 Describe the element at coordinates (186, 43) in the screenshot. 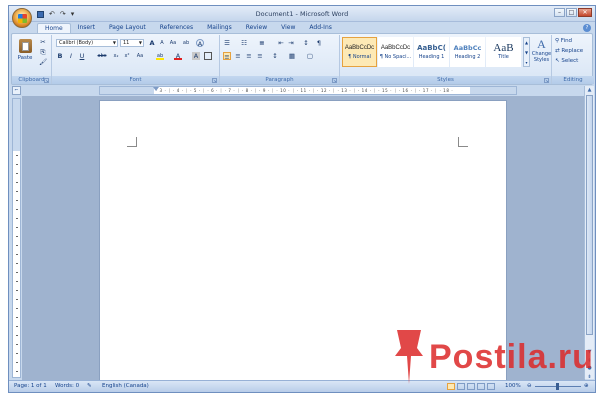

I see `phonetic-guide-icon: ab` at that location.